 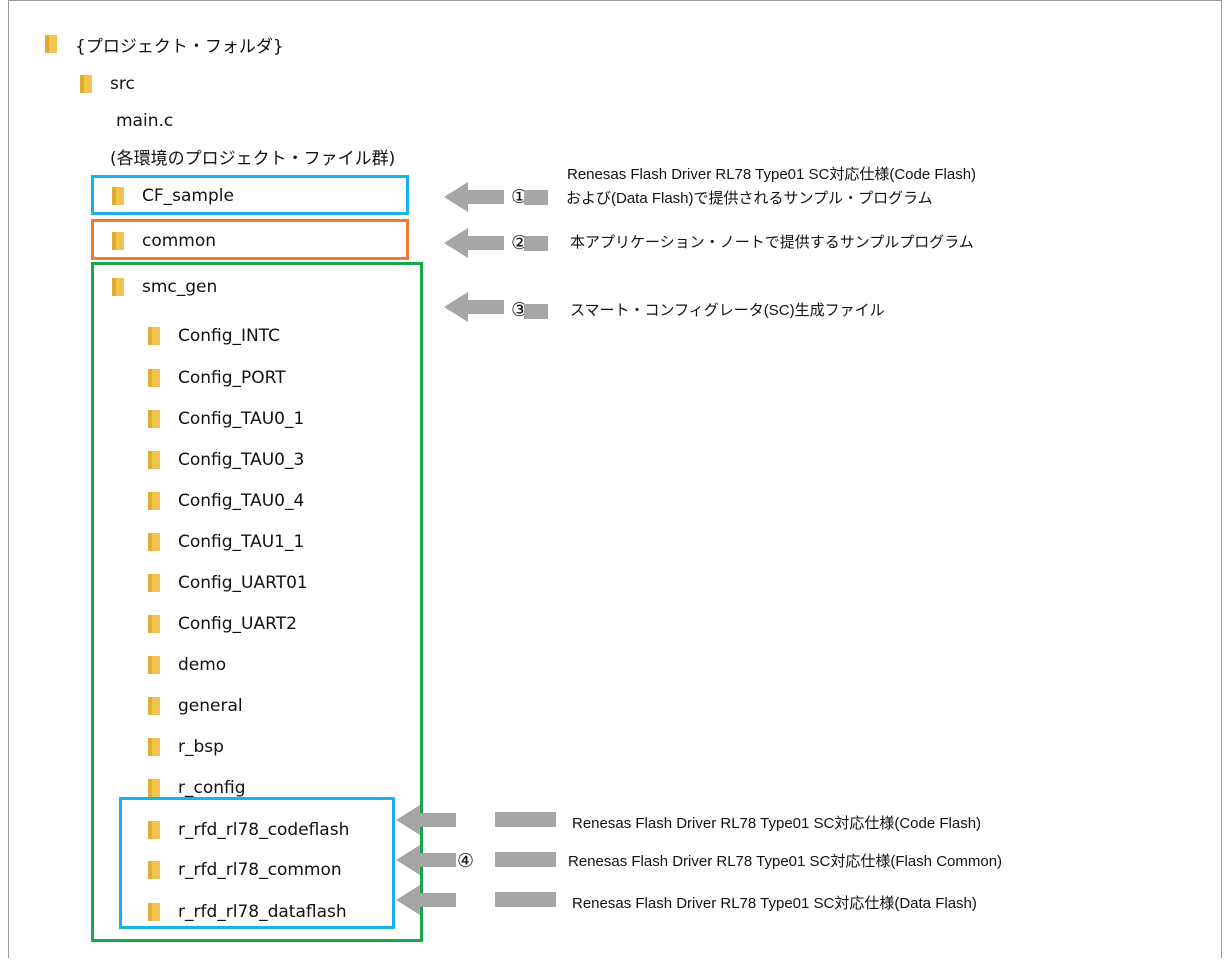 What do you see at coordinates (466, 861) in the screenshot?
I see `callout-number-4: ④` at bounding box center [466, 861].